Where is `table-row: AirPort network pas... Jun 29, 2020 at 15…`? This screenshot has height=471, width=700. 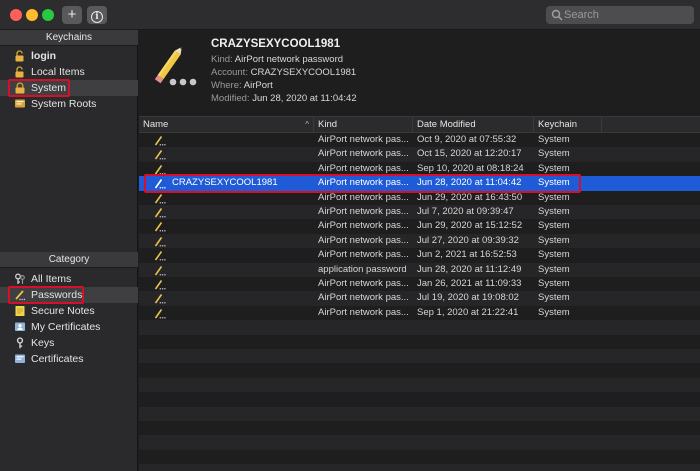 table-row: AirPort network pas... Jun 29, 2020 at 15… is located at coordinates (419, 226).